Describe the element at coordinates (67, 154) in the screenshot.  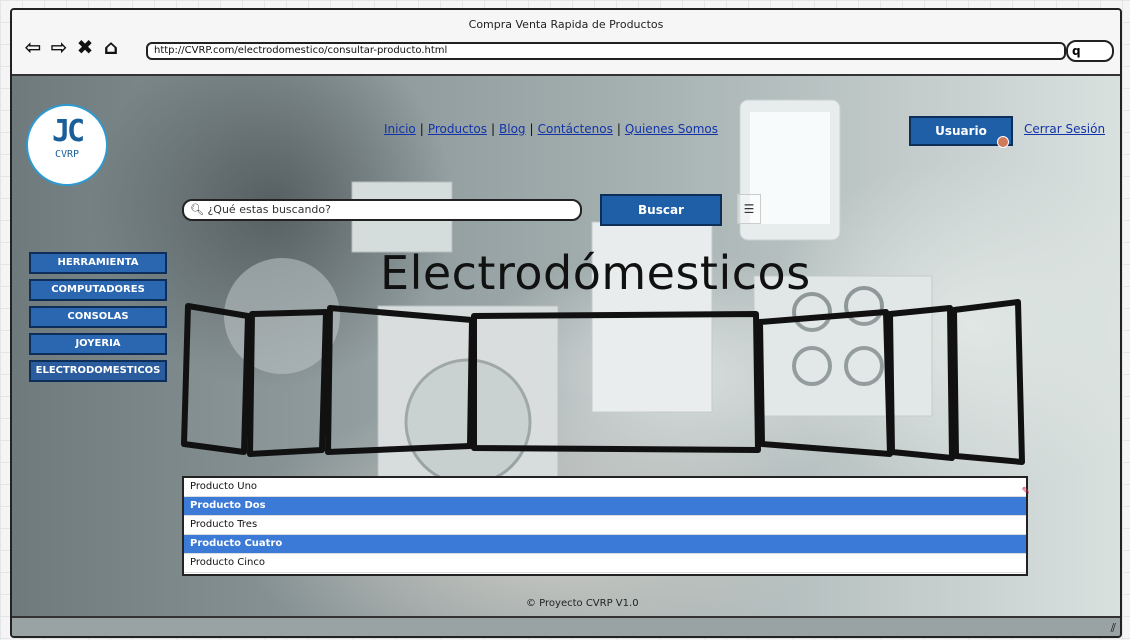
I see `logo-text: CVRP` at that location.